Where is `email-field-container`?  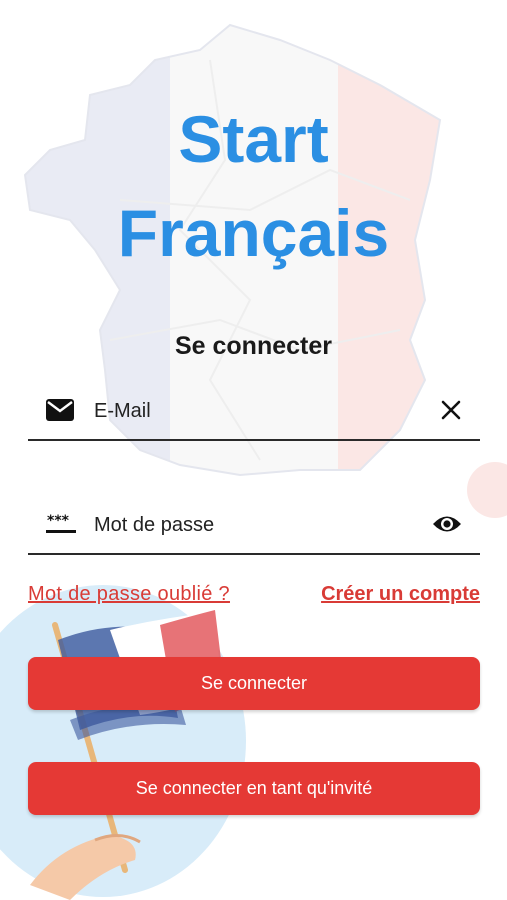 email-field-container is located at coordinates (254, 412).